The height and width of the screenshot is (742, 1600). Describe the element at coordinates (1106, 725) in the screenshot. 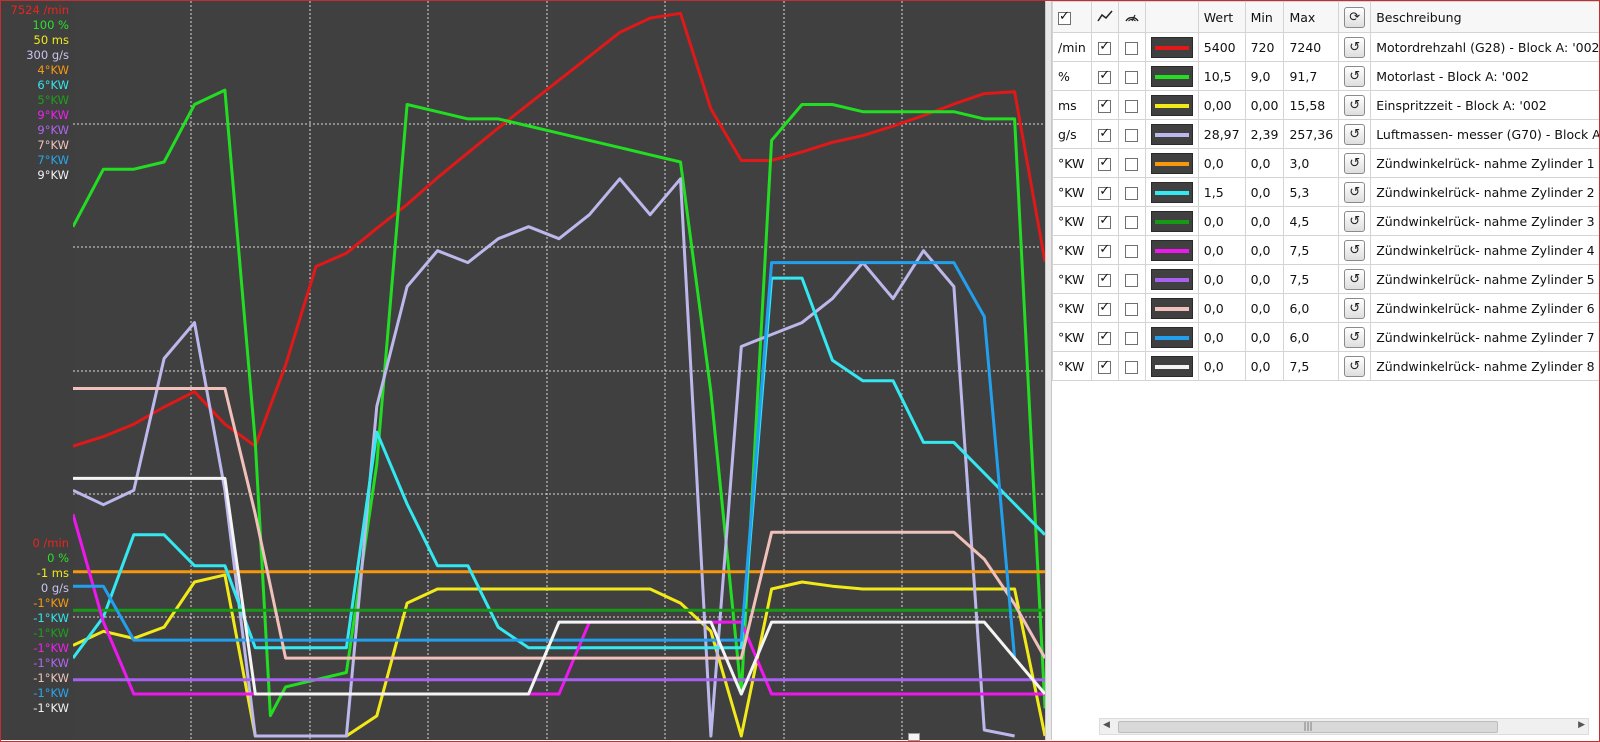

I see `scroll-left-icon: ◀` at that location.